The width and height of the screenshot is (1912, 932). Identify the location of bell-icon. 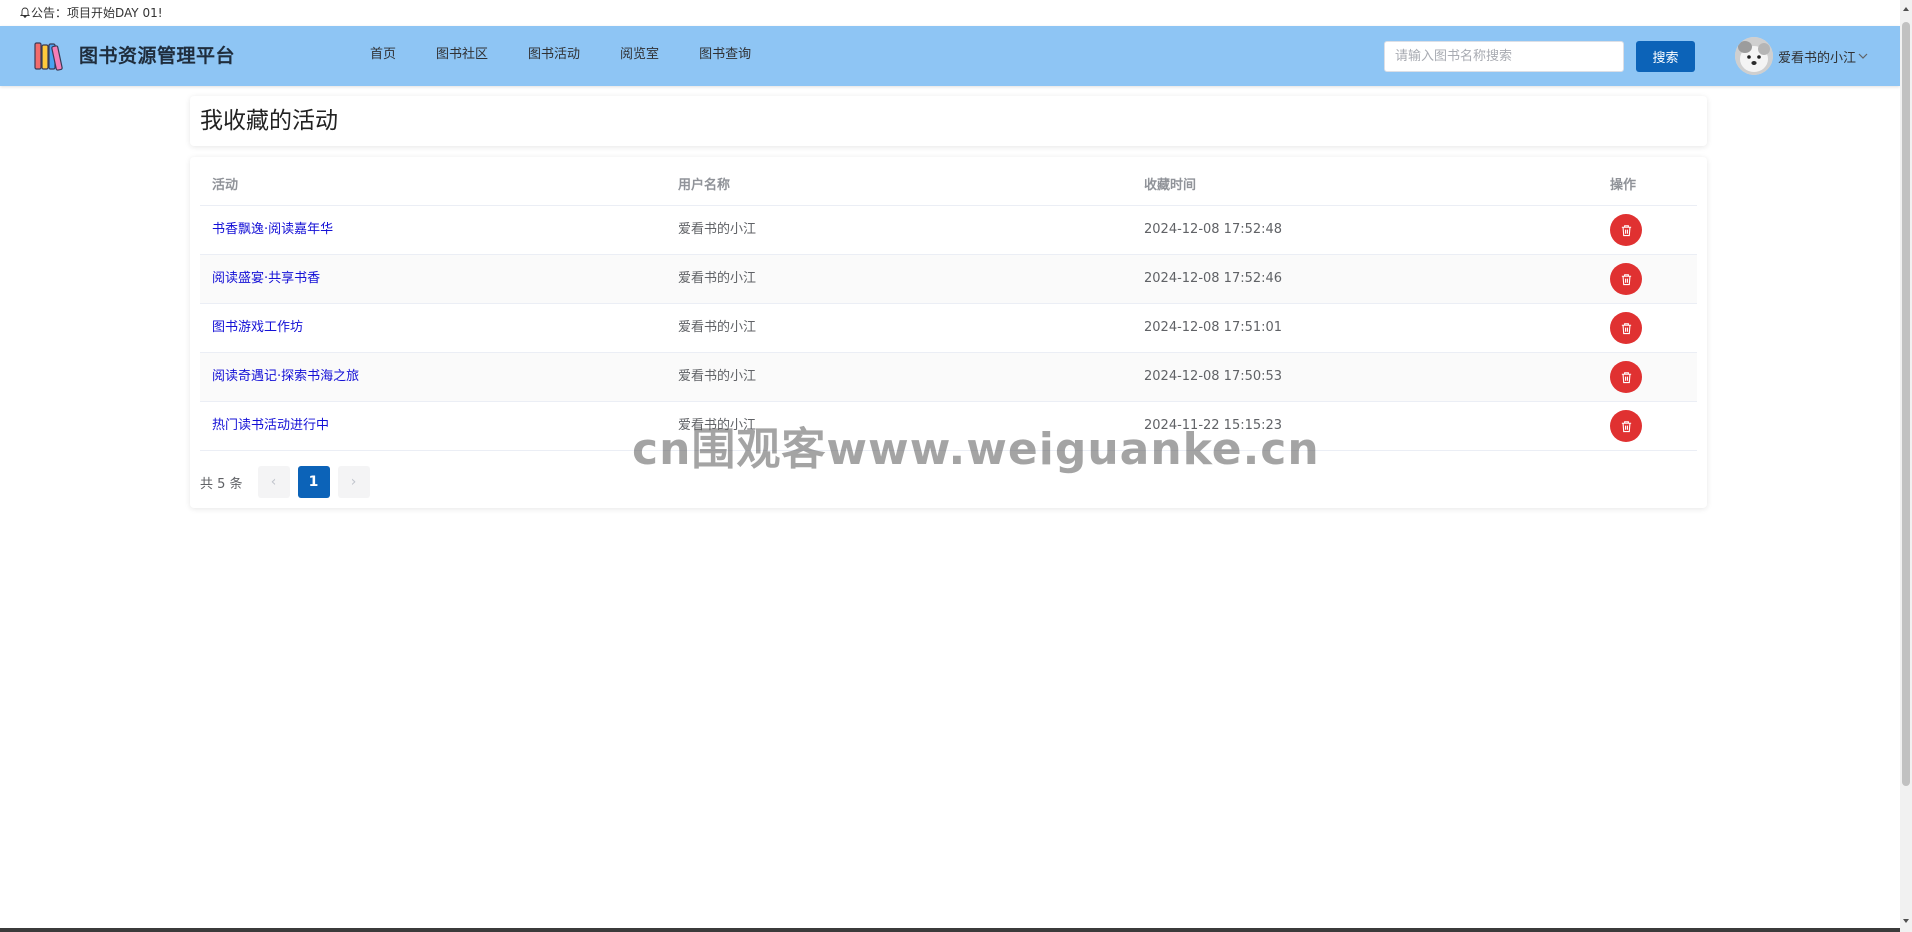
(25, 12).